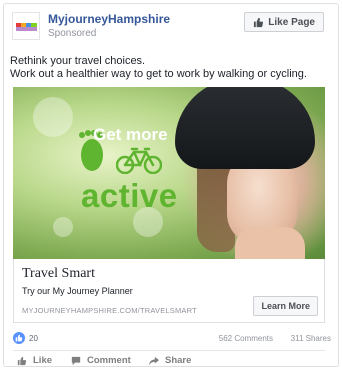 This screenshot has height=370, width=342. I want to click on ad-headline-small: Get more, so click(130, 134).